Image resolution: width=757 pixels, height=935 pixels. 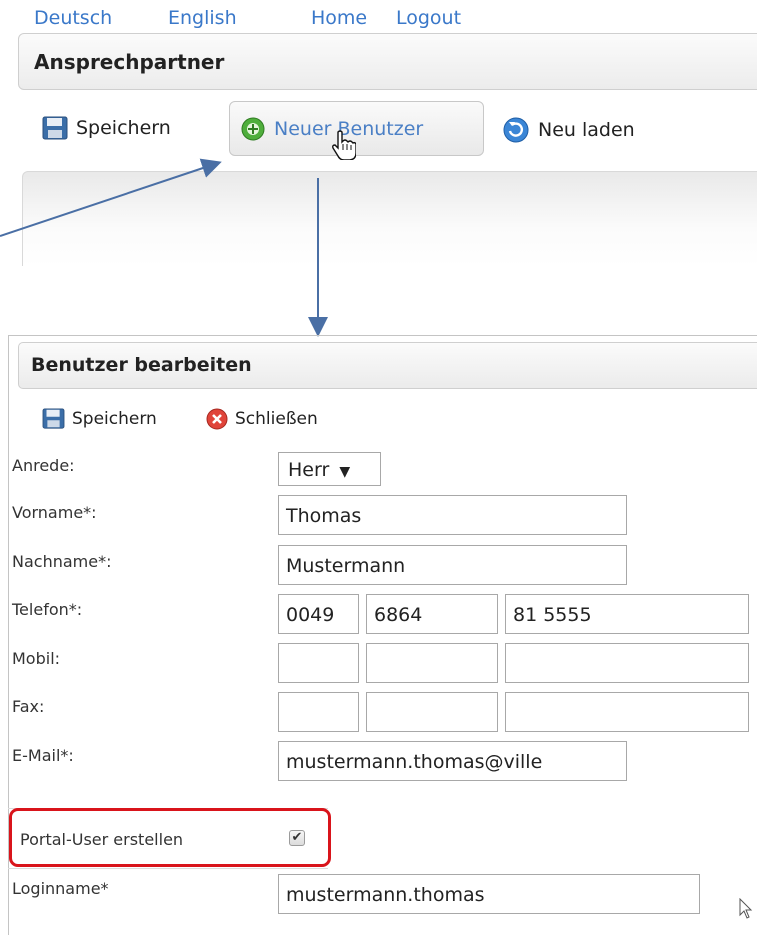 I want to click on anrede-select: Herr ▼, so click(x=329, y=469).